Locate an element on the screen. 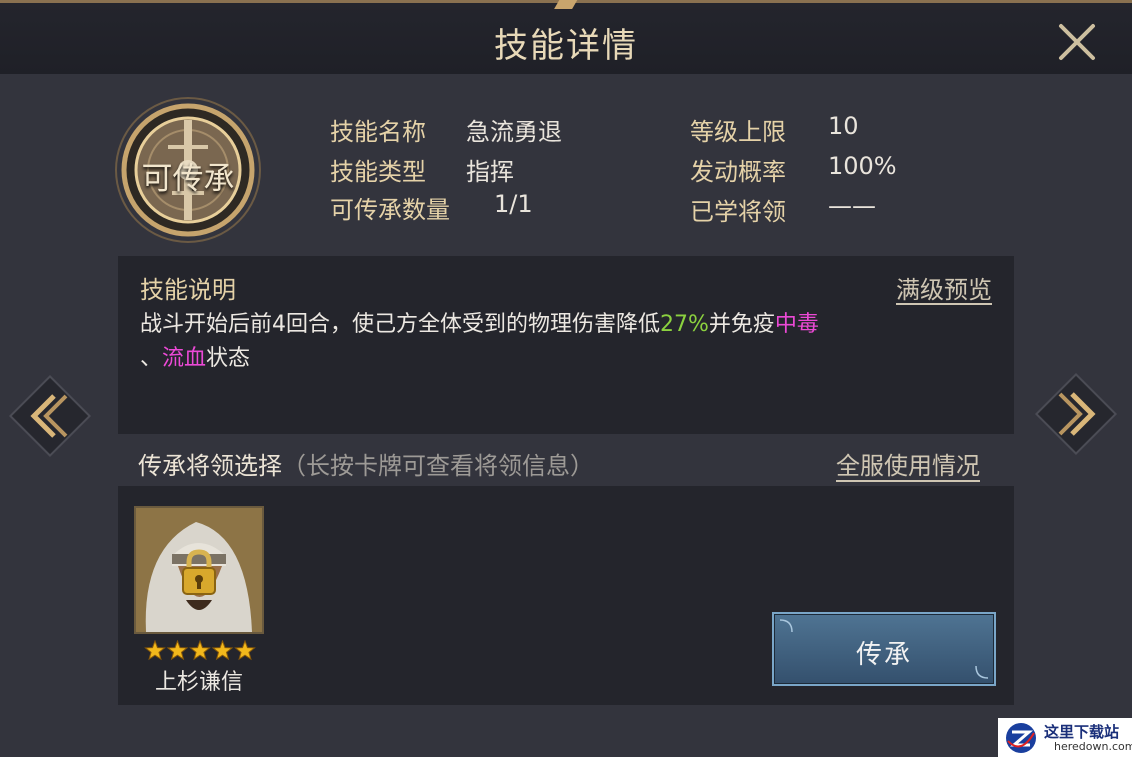 The image size is (1132, 757). inherit-hint-text: （长按卡牌可查看将领信息） is located at coordinates (438, 466).